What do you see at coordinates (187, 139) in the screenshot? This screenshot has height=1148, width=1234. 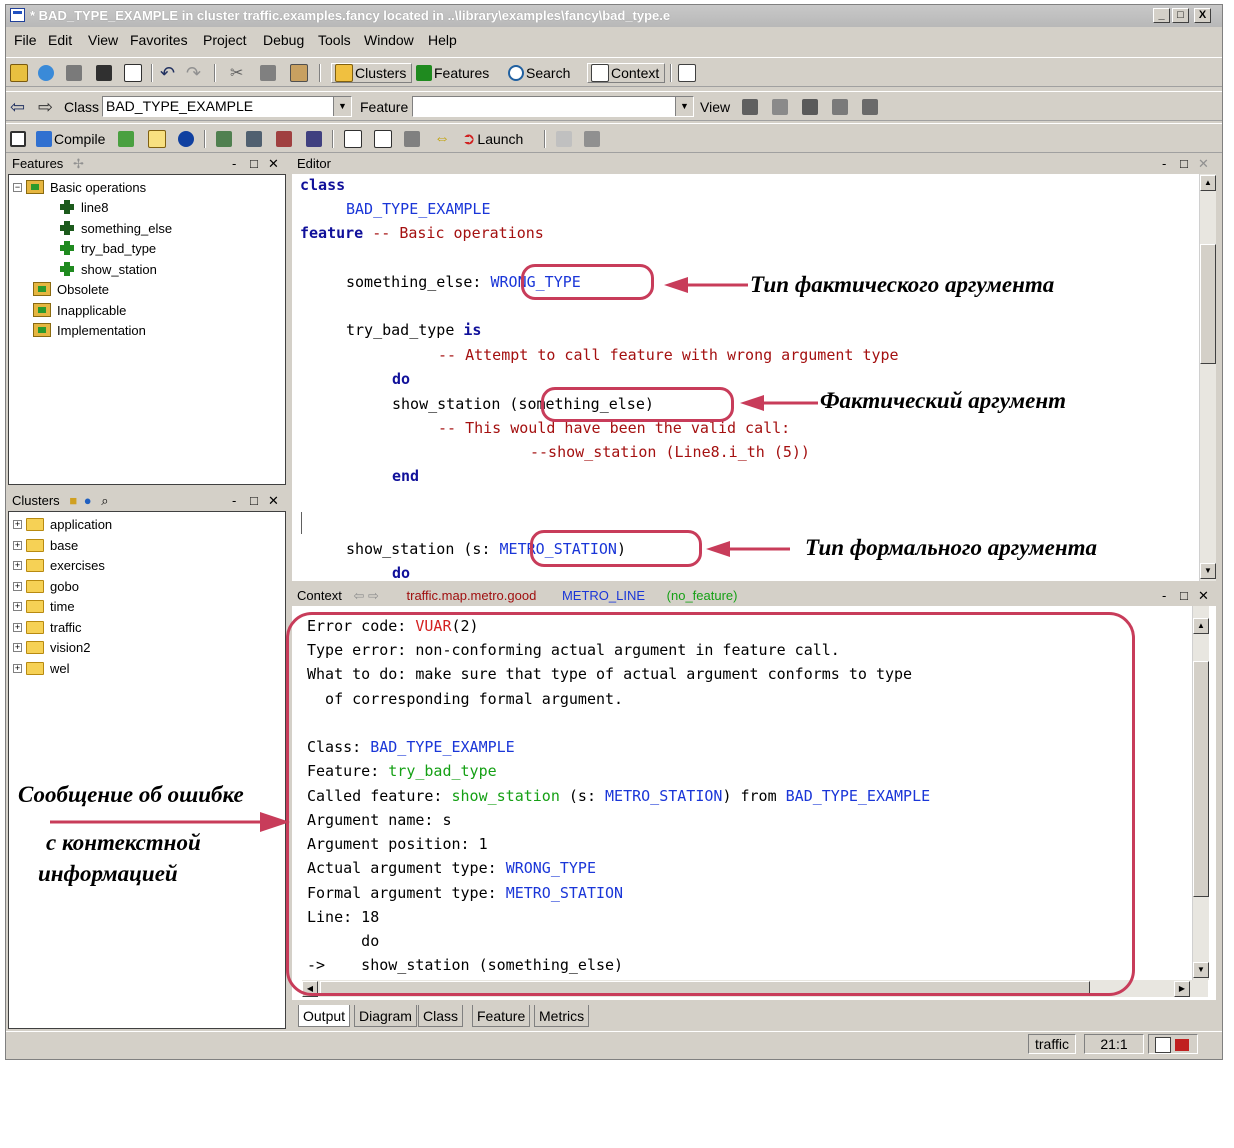 I see `info-icon` at bounding box center [187, 139].